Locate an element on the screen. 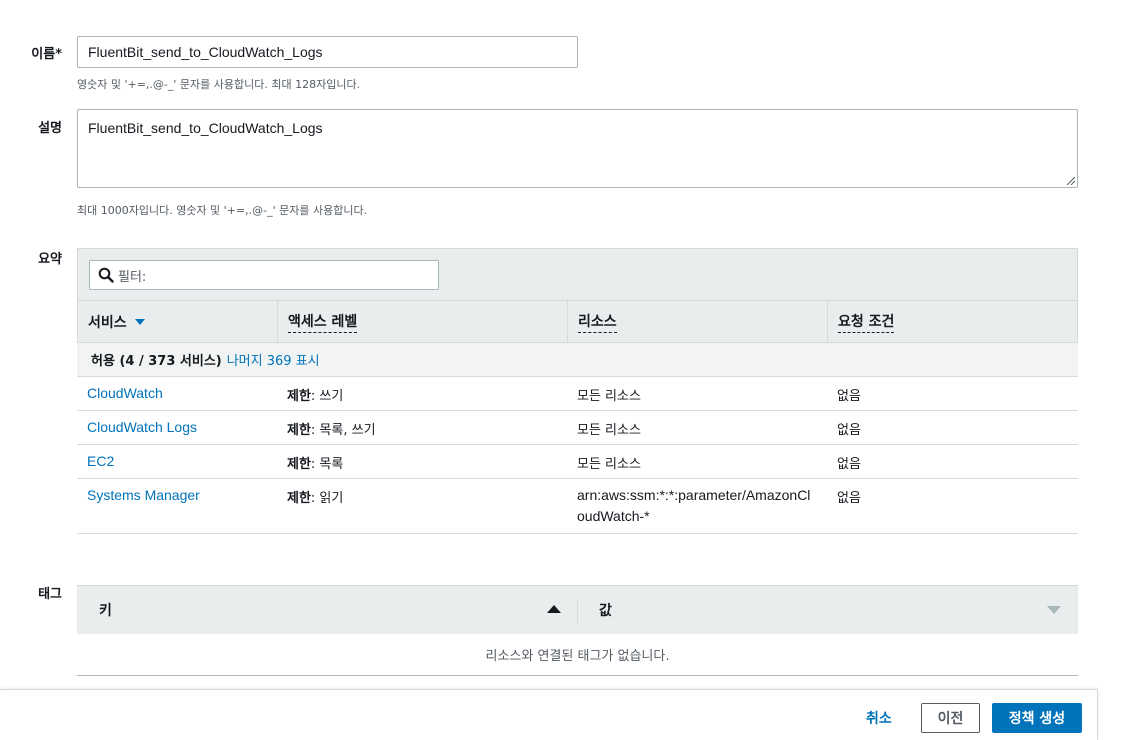 This screenshot has width=1148, height=740. service-link-systems-manager: Systems Manager is located at coordinates (143, 495).